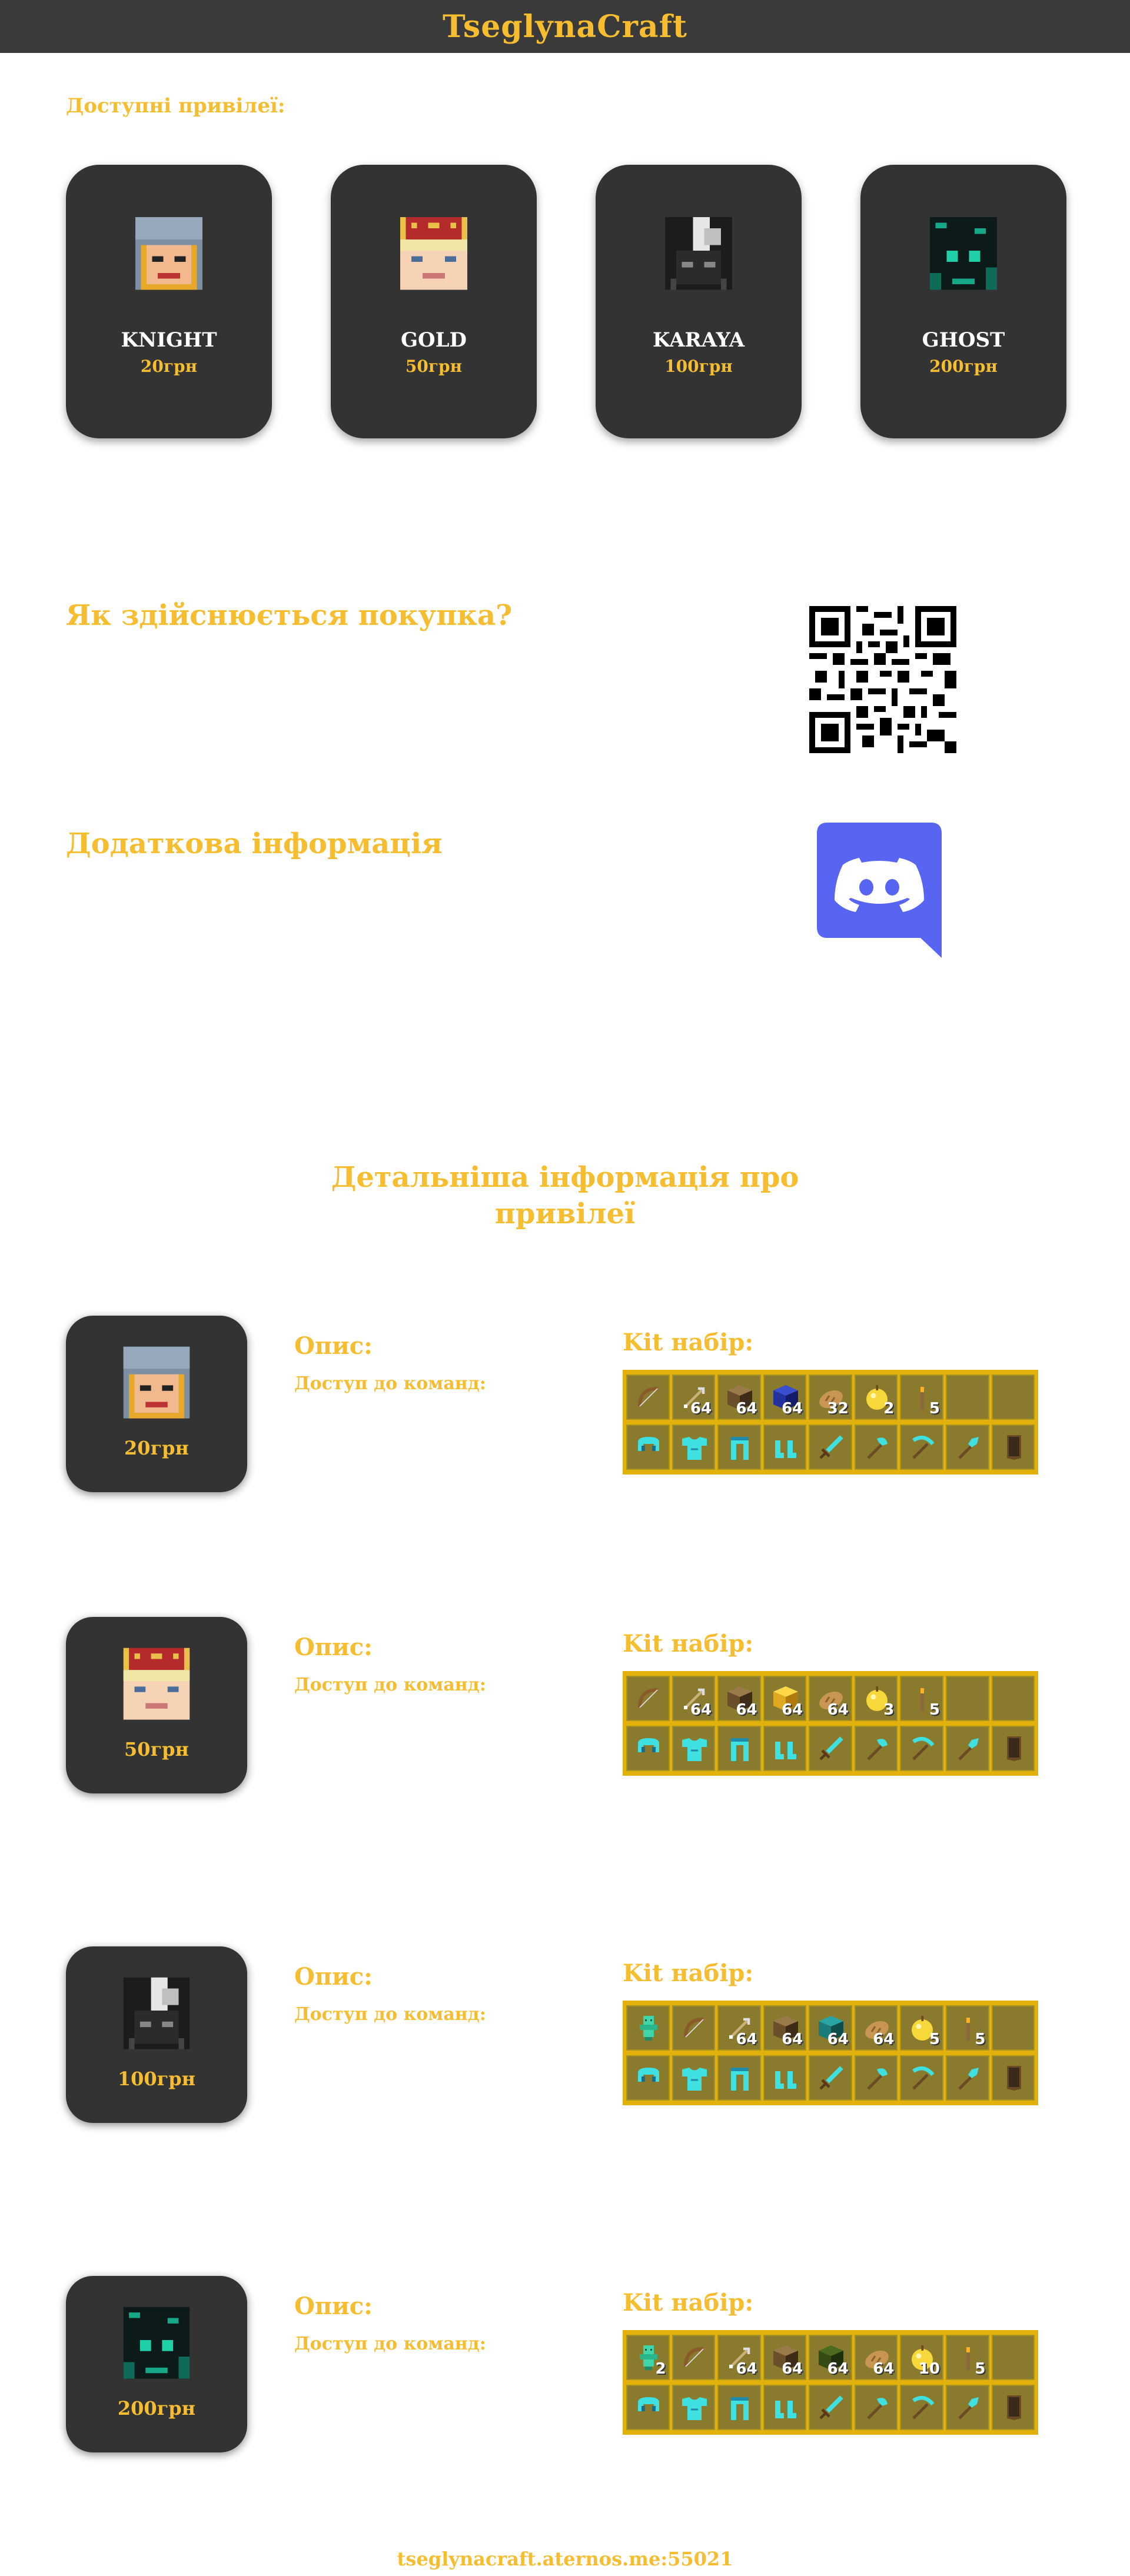  I want to click on site-title: TseglynaCraft, so click(565, 27).